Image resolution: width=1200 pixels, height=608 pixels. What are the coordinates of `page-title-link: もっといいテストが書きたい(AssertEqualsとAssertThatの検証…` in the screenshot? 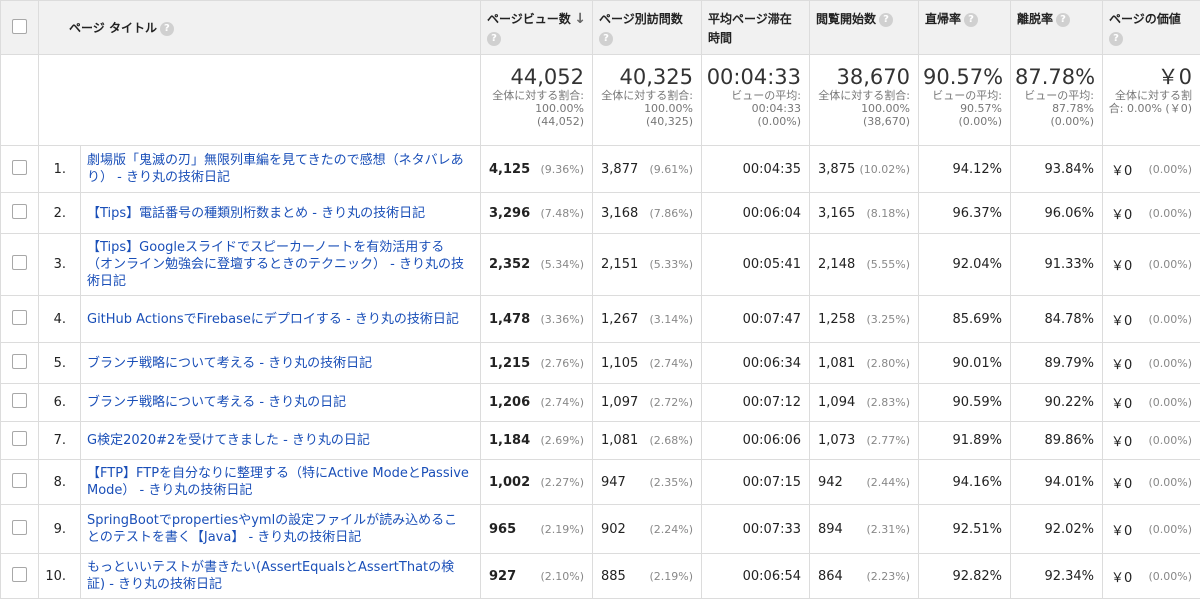 It's located at (280, 576).